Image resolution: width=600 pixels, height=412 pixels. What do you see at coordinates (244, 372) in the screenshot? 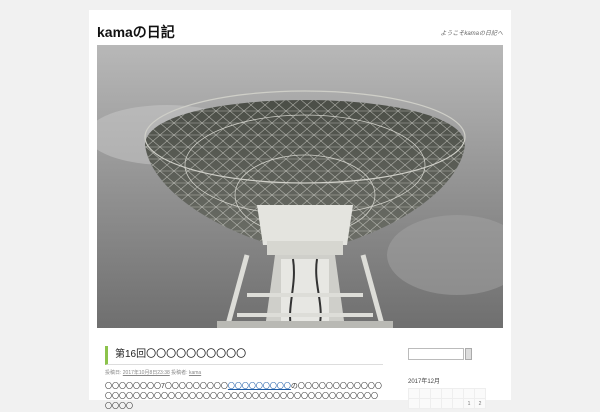
I see `post-meta: 投稿日: 2017年10月8日23:38 投稿者: kama` at bounding box center [244, 372].